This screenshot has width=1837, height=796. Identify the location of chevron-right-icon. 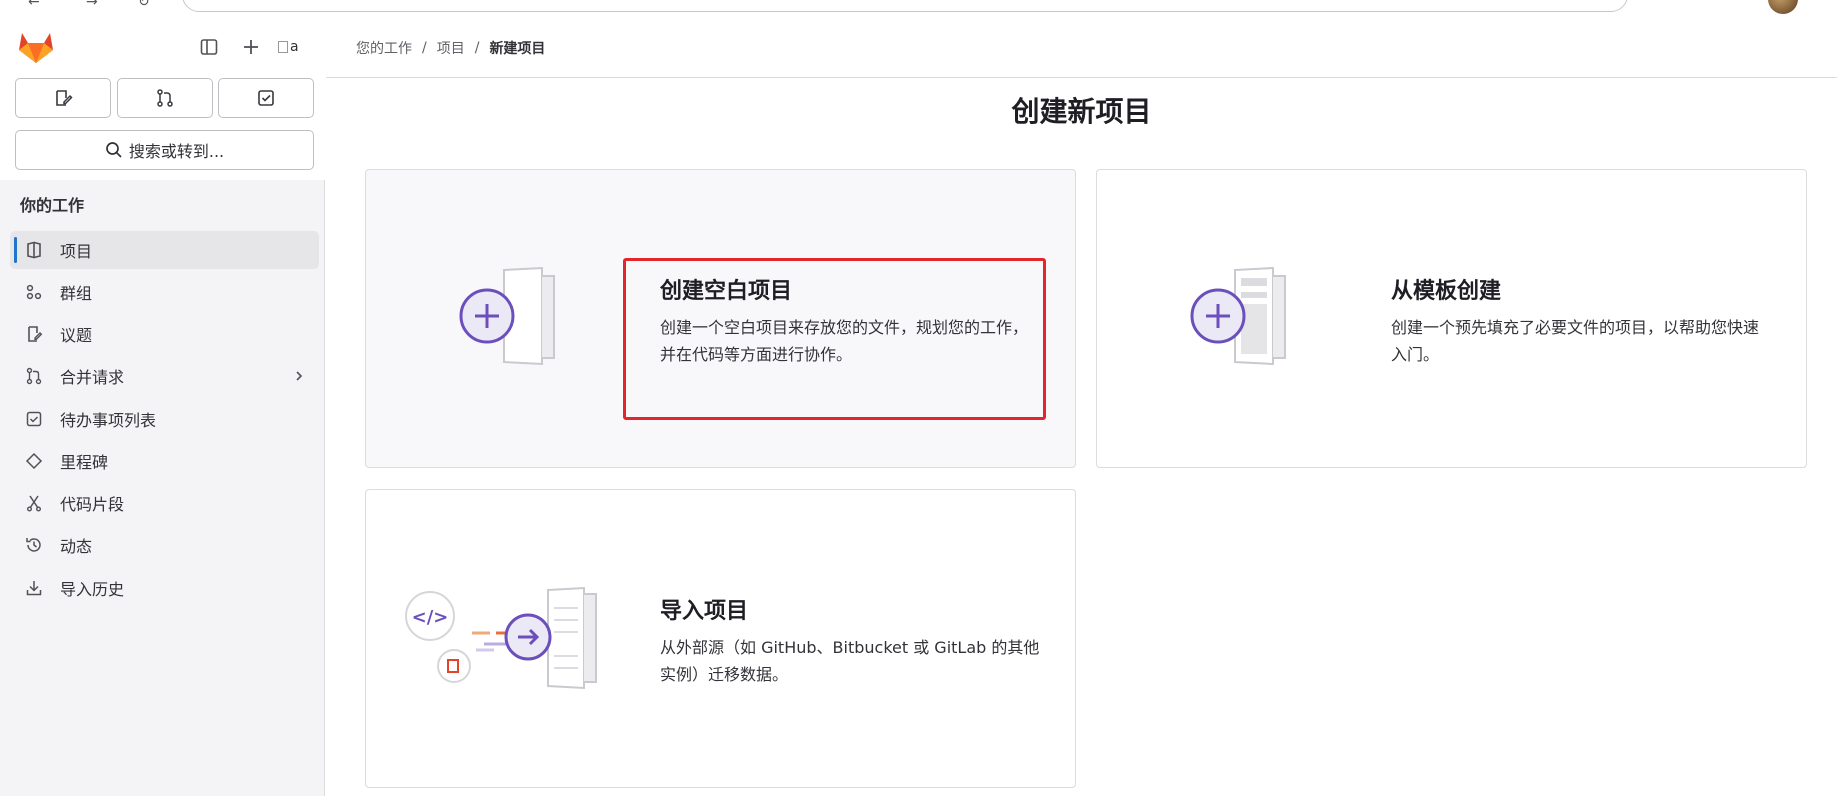
(299, 376).